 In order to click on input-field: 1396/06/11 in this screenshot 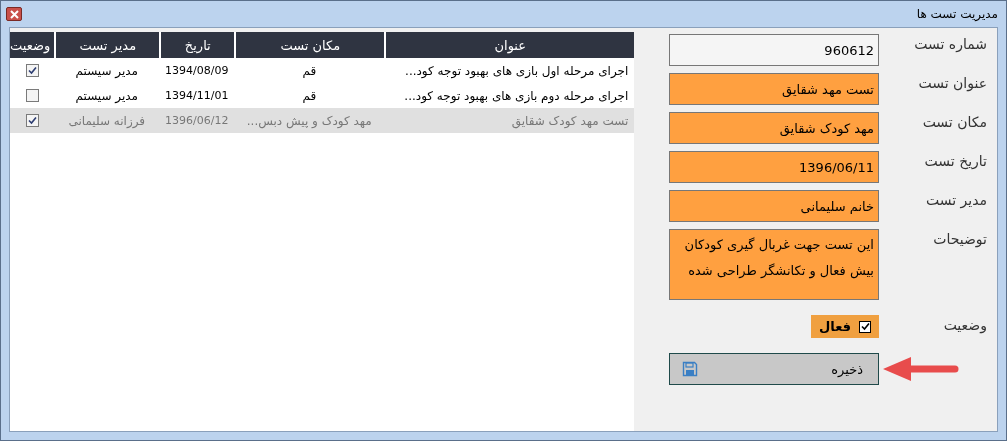, I will do `click(774, 167)`.